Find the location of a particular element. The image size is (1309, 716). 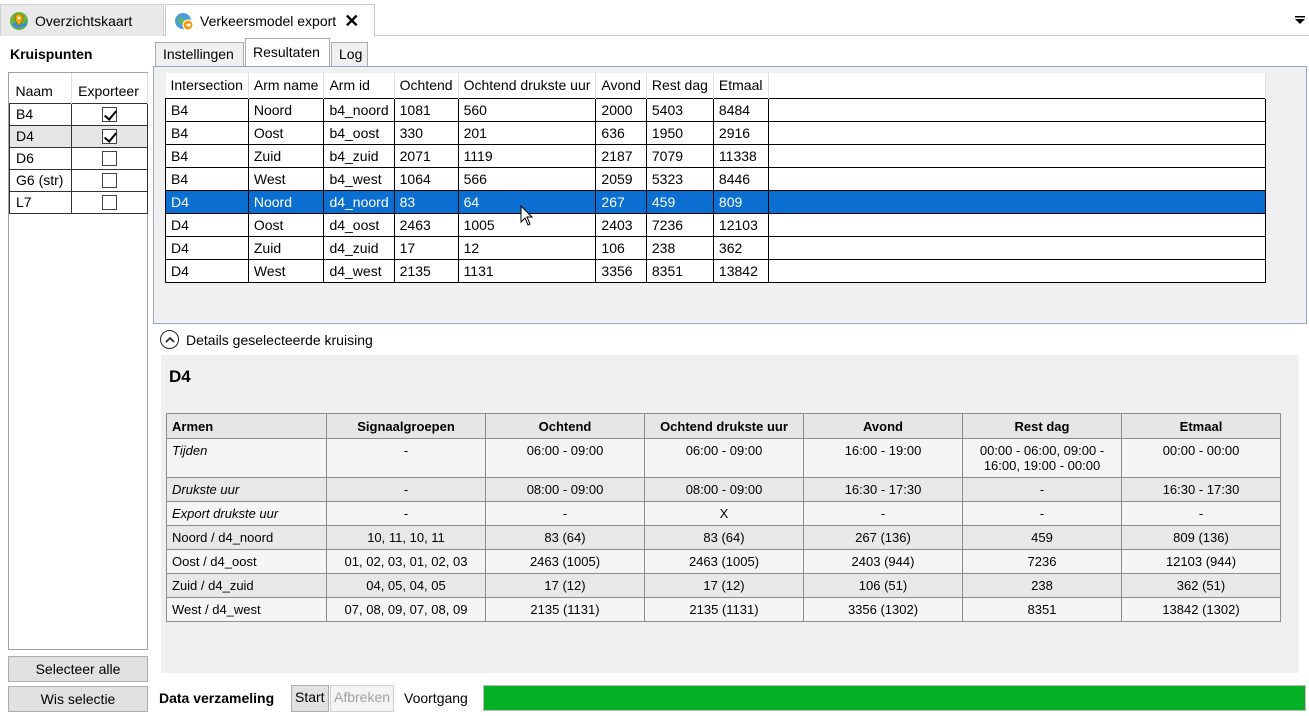

column-header: Arm id is located at coordinates (359, 85).